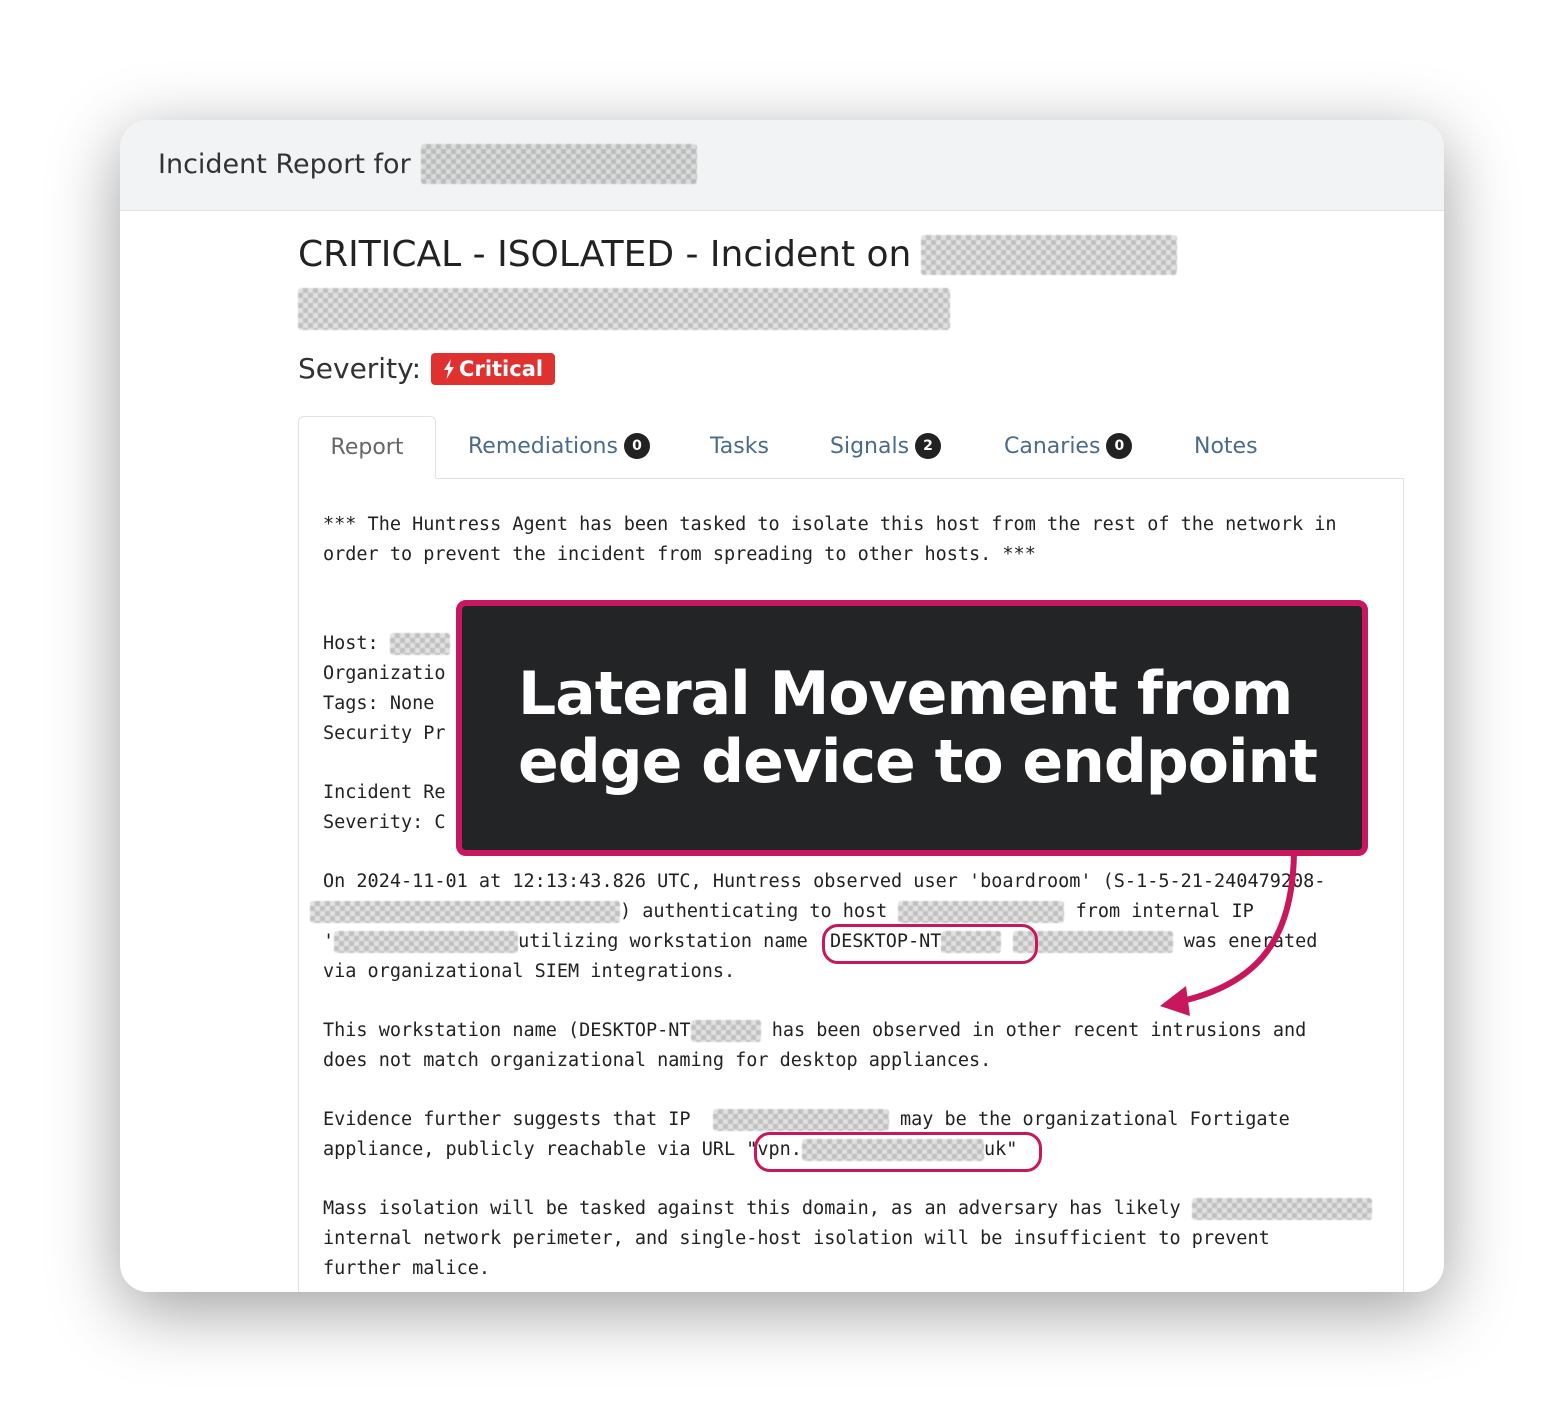  I want to click on callout-arrow-icon, so click(1228, 933).